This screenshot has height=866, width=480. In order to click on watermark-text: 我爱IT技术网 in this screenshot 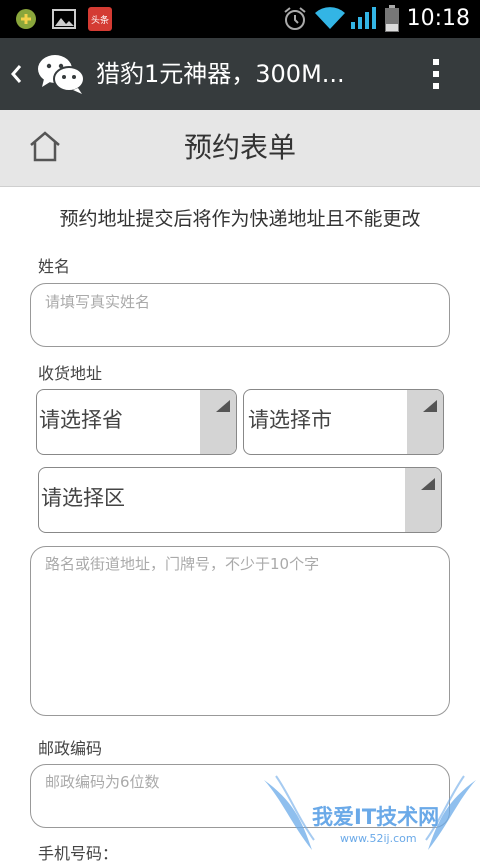, I will do `click(376, 817)`.